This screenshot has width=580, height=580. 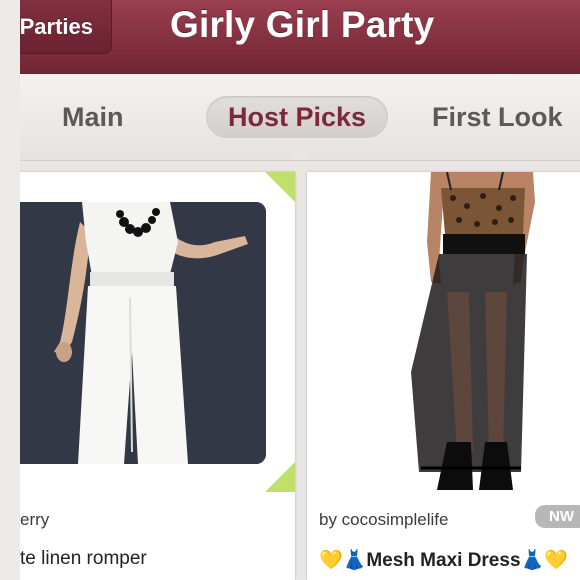 What do you see at coordinates (557, 516) in the screenshot?
I see `new-with-tags-badge: NW` at bounding box center [557, 516].